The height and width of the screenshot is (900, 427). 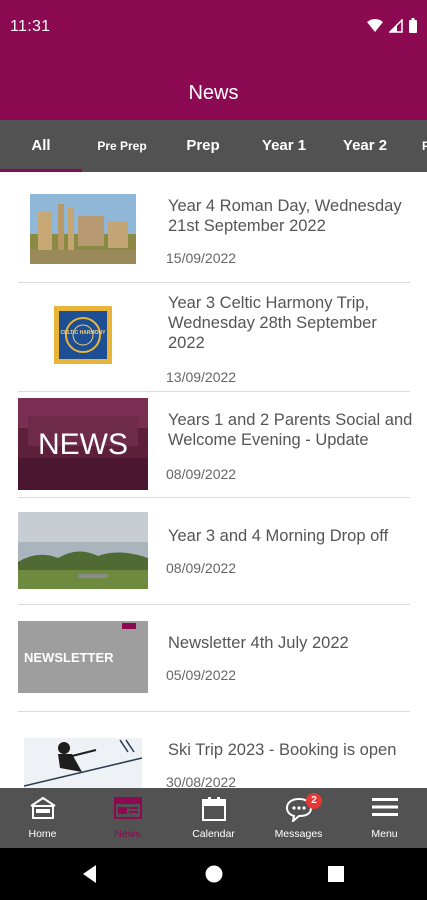 I want to click on tab-year-1: Year 1, so click(x=284, y=146).